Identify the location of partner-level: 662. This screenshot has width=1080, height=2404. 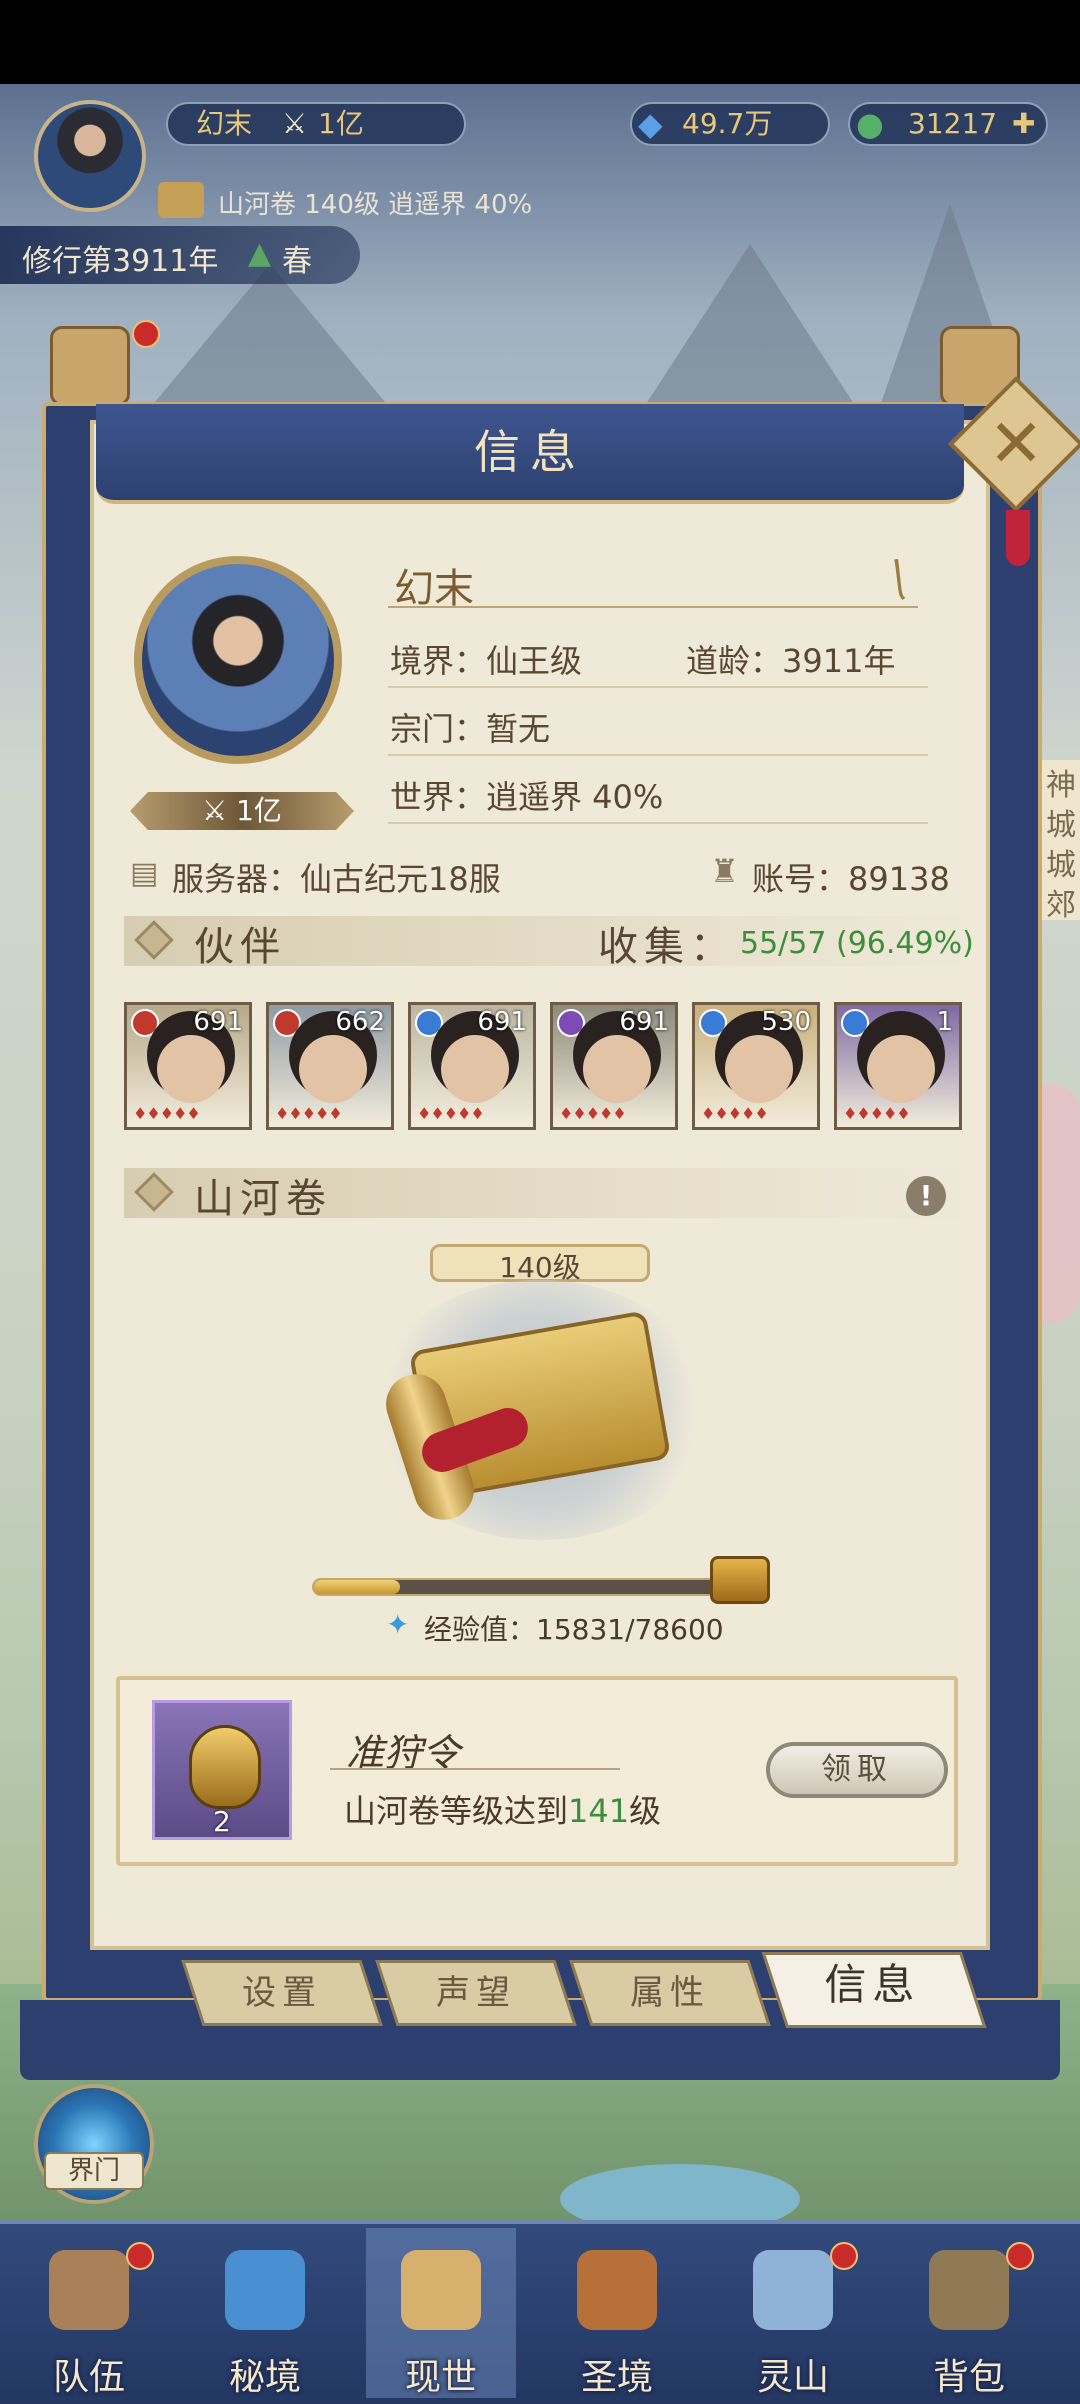
(360, 1022).